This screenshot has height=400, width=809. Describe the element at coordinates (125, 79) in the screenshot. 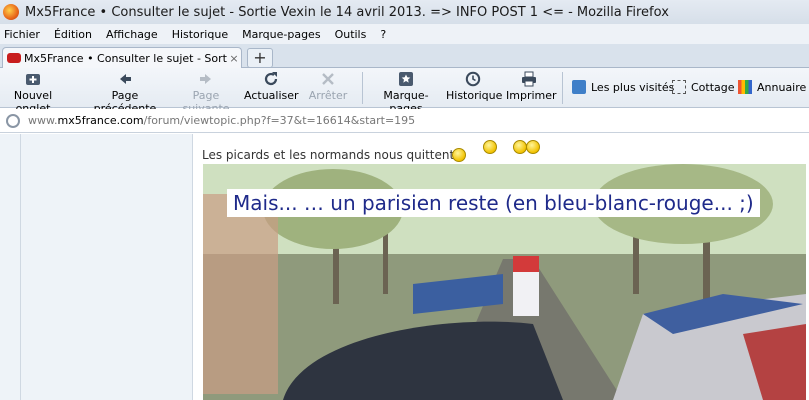

I see `back-arrow-icon` at that location.